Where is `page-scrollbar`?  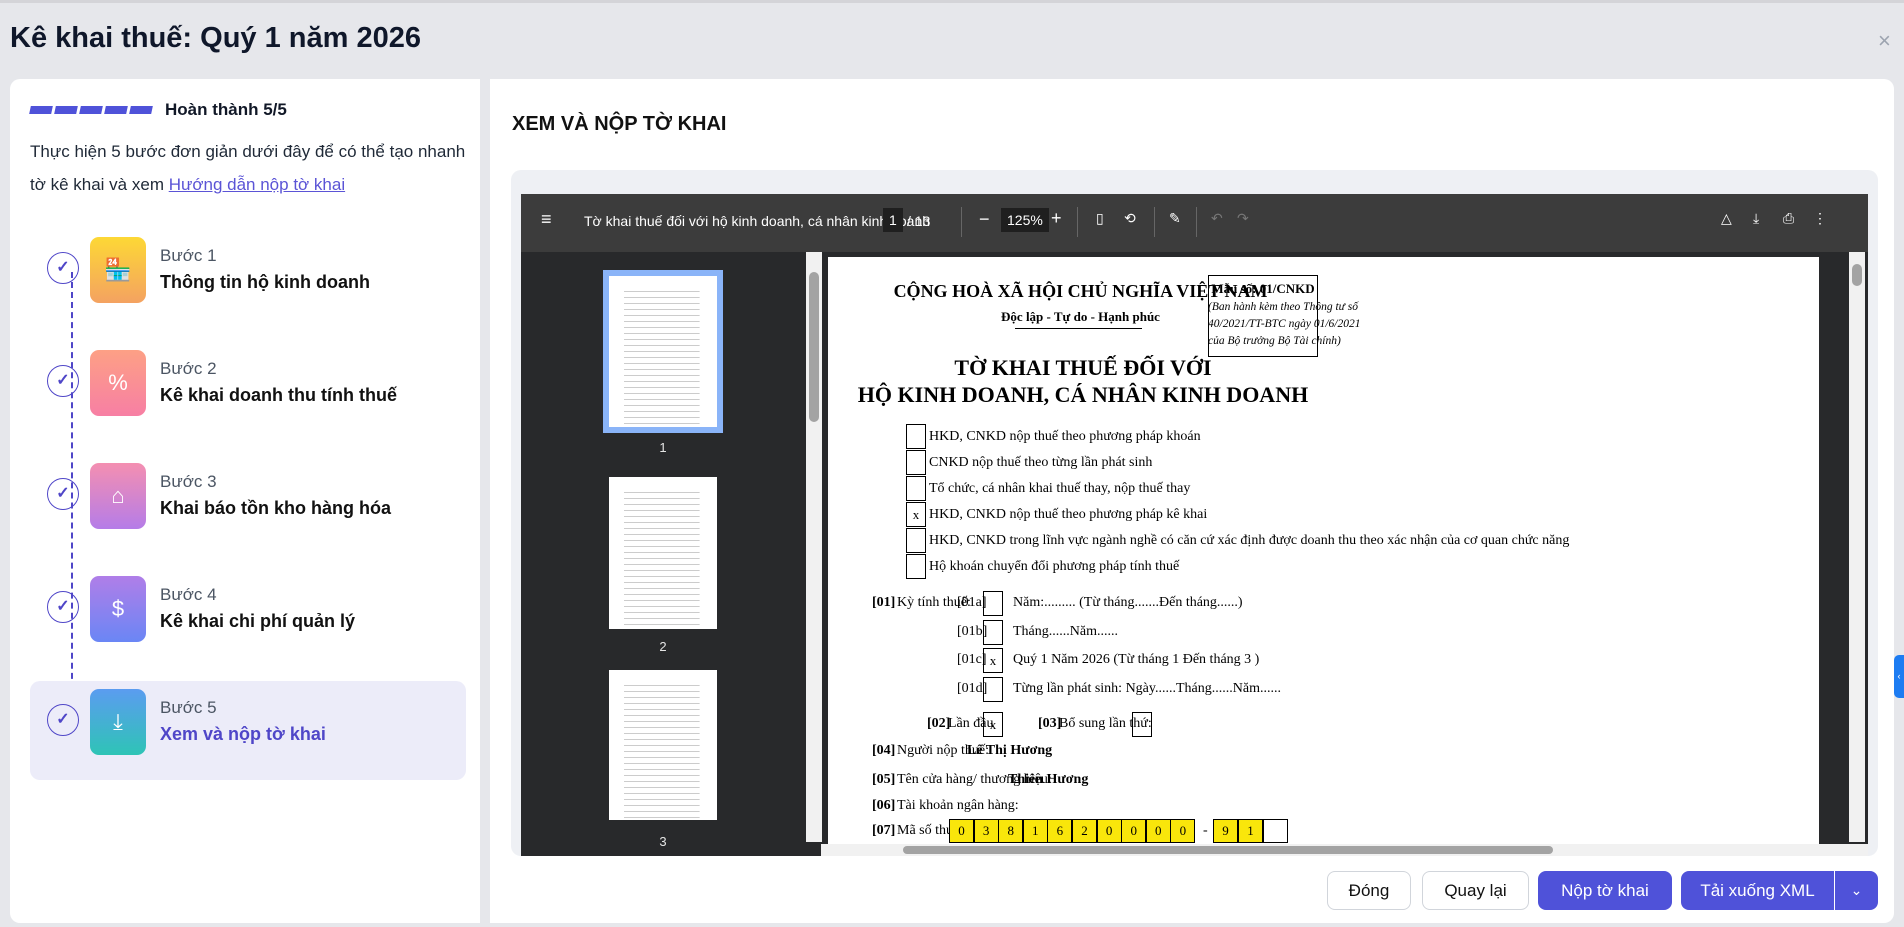 page-scrollbar is located at coordinates (1857, 547).